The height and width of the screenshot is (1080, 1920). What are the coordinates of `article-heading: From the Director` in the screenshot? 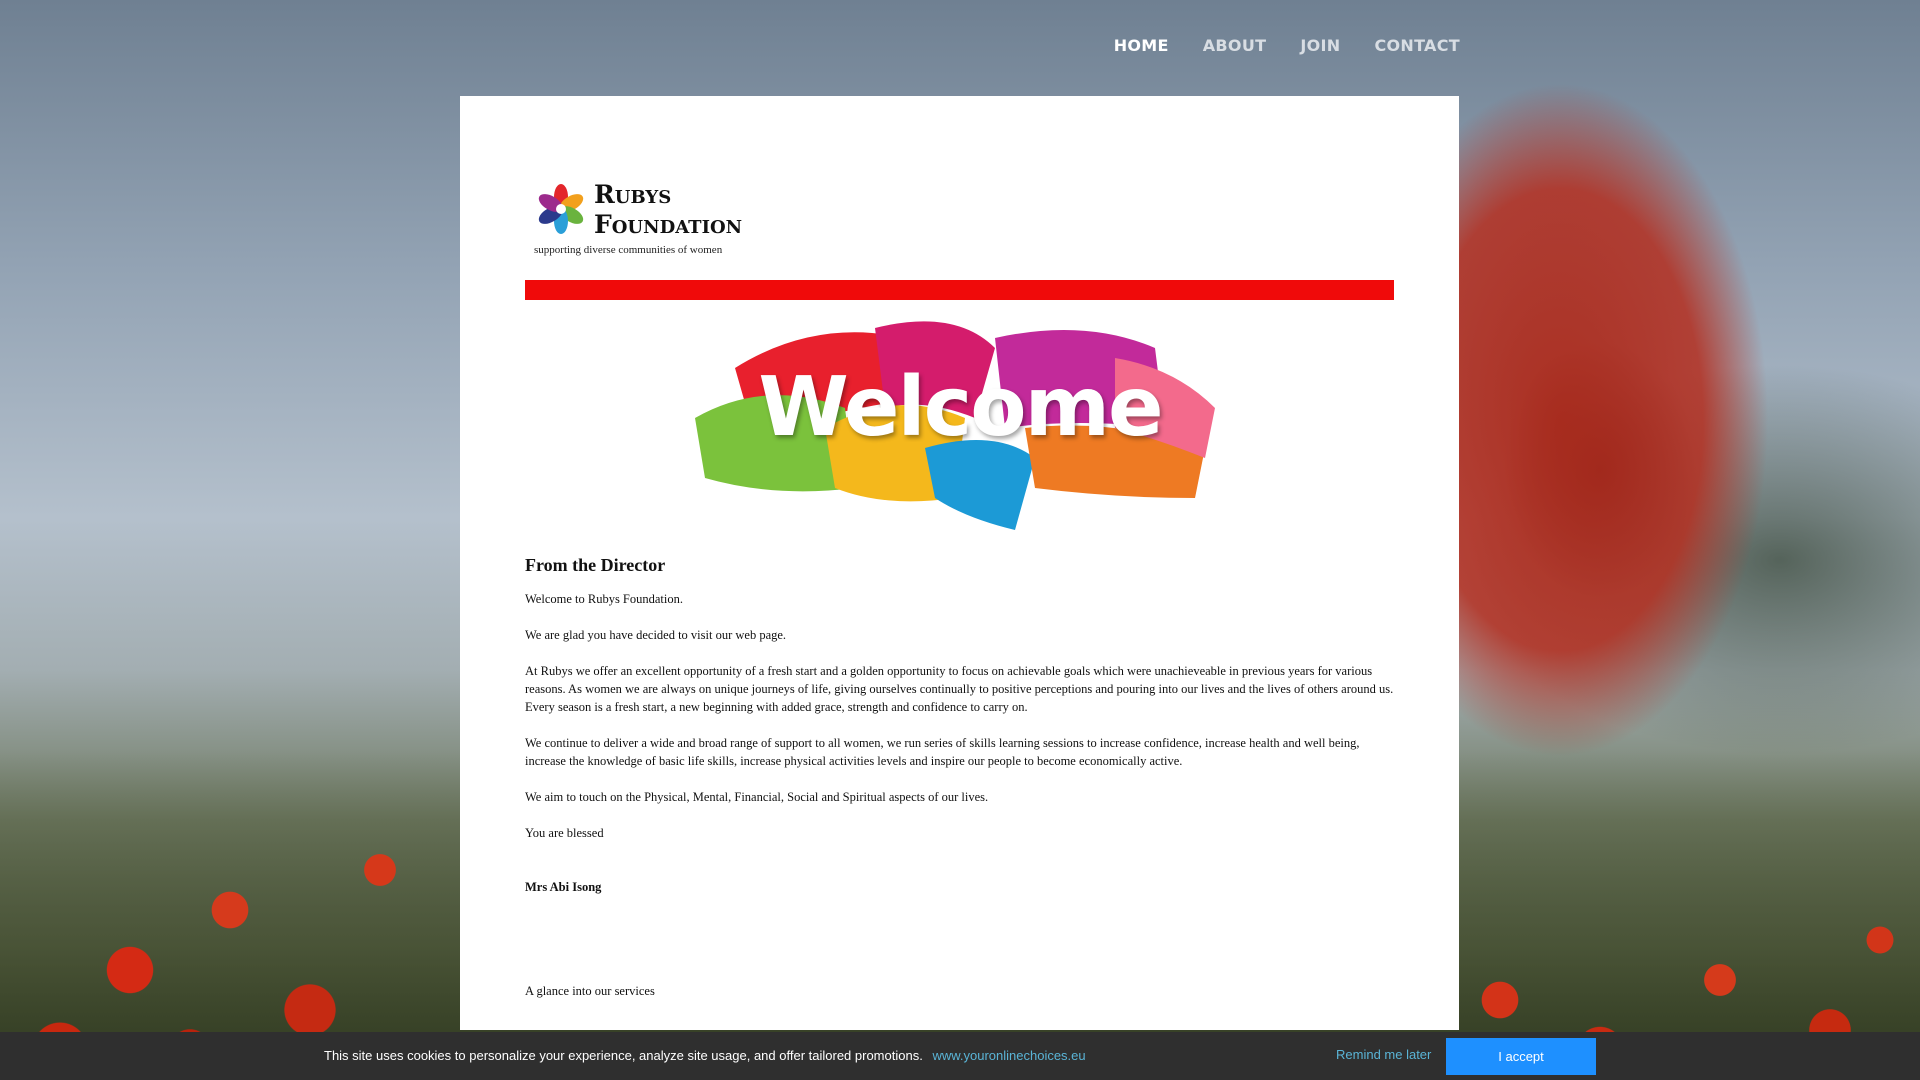 It's located at (595, 565).